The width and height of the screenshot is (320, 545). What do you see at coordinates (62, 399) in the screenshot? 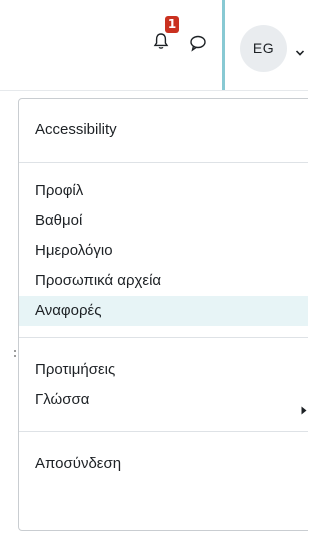
I see `menu-item-language-label: Γλώσσα` at bounding box center [62, 399].